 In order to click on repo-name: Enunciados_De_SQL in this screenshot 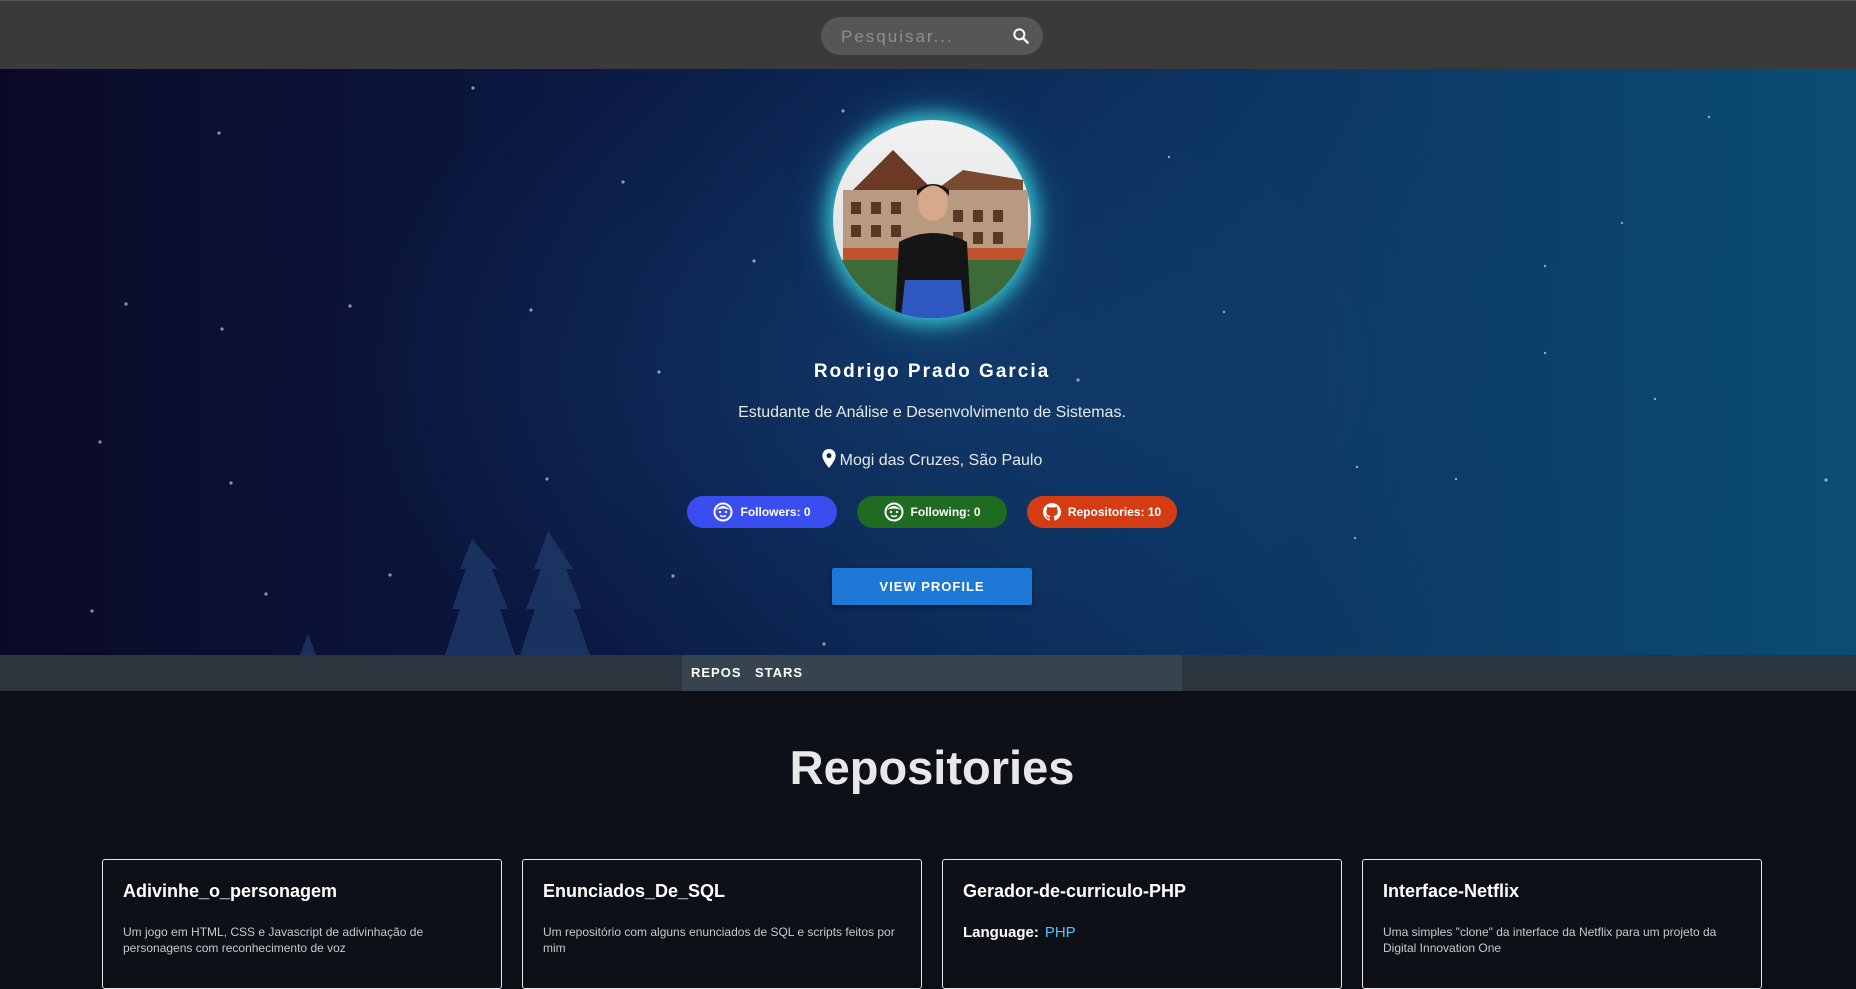, I will do `click(634, 891)`.